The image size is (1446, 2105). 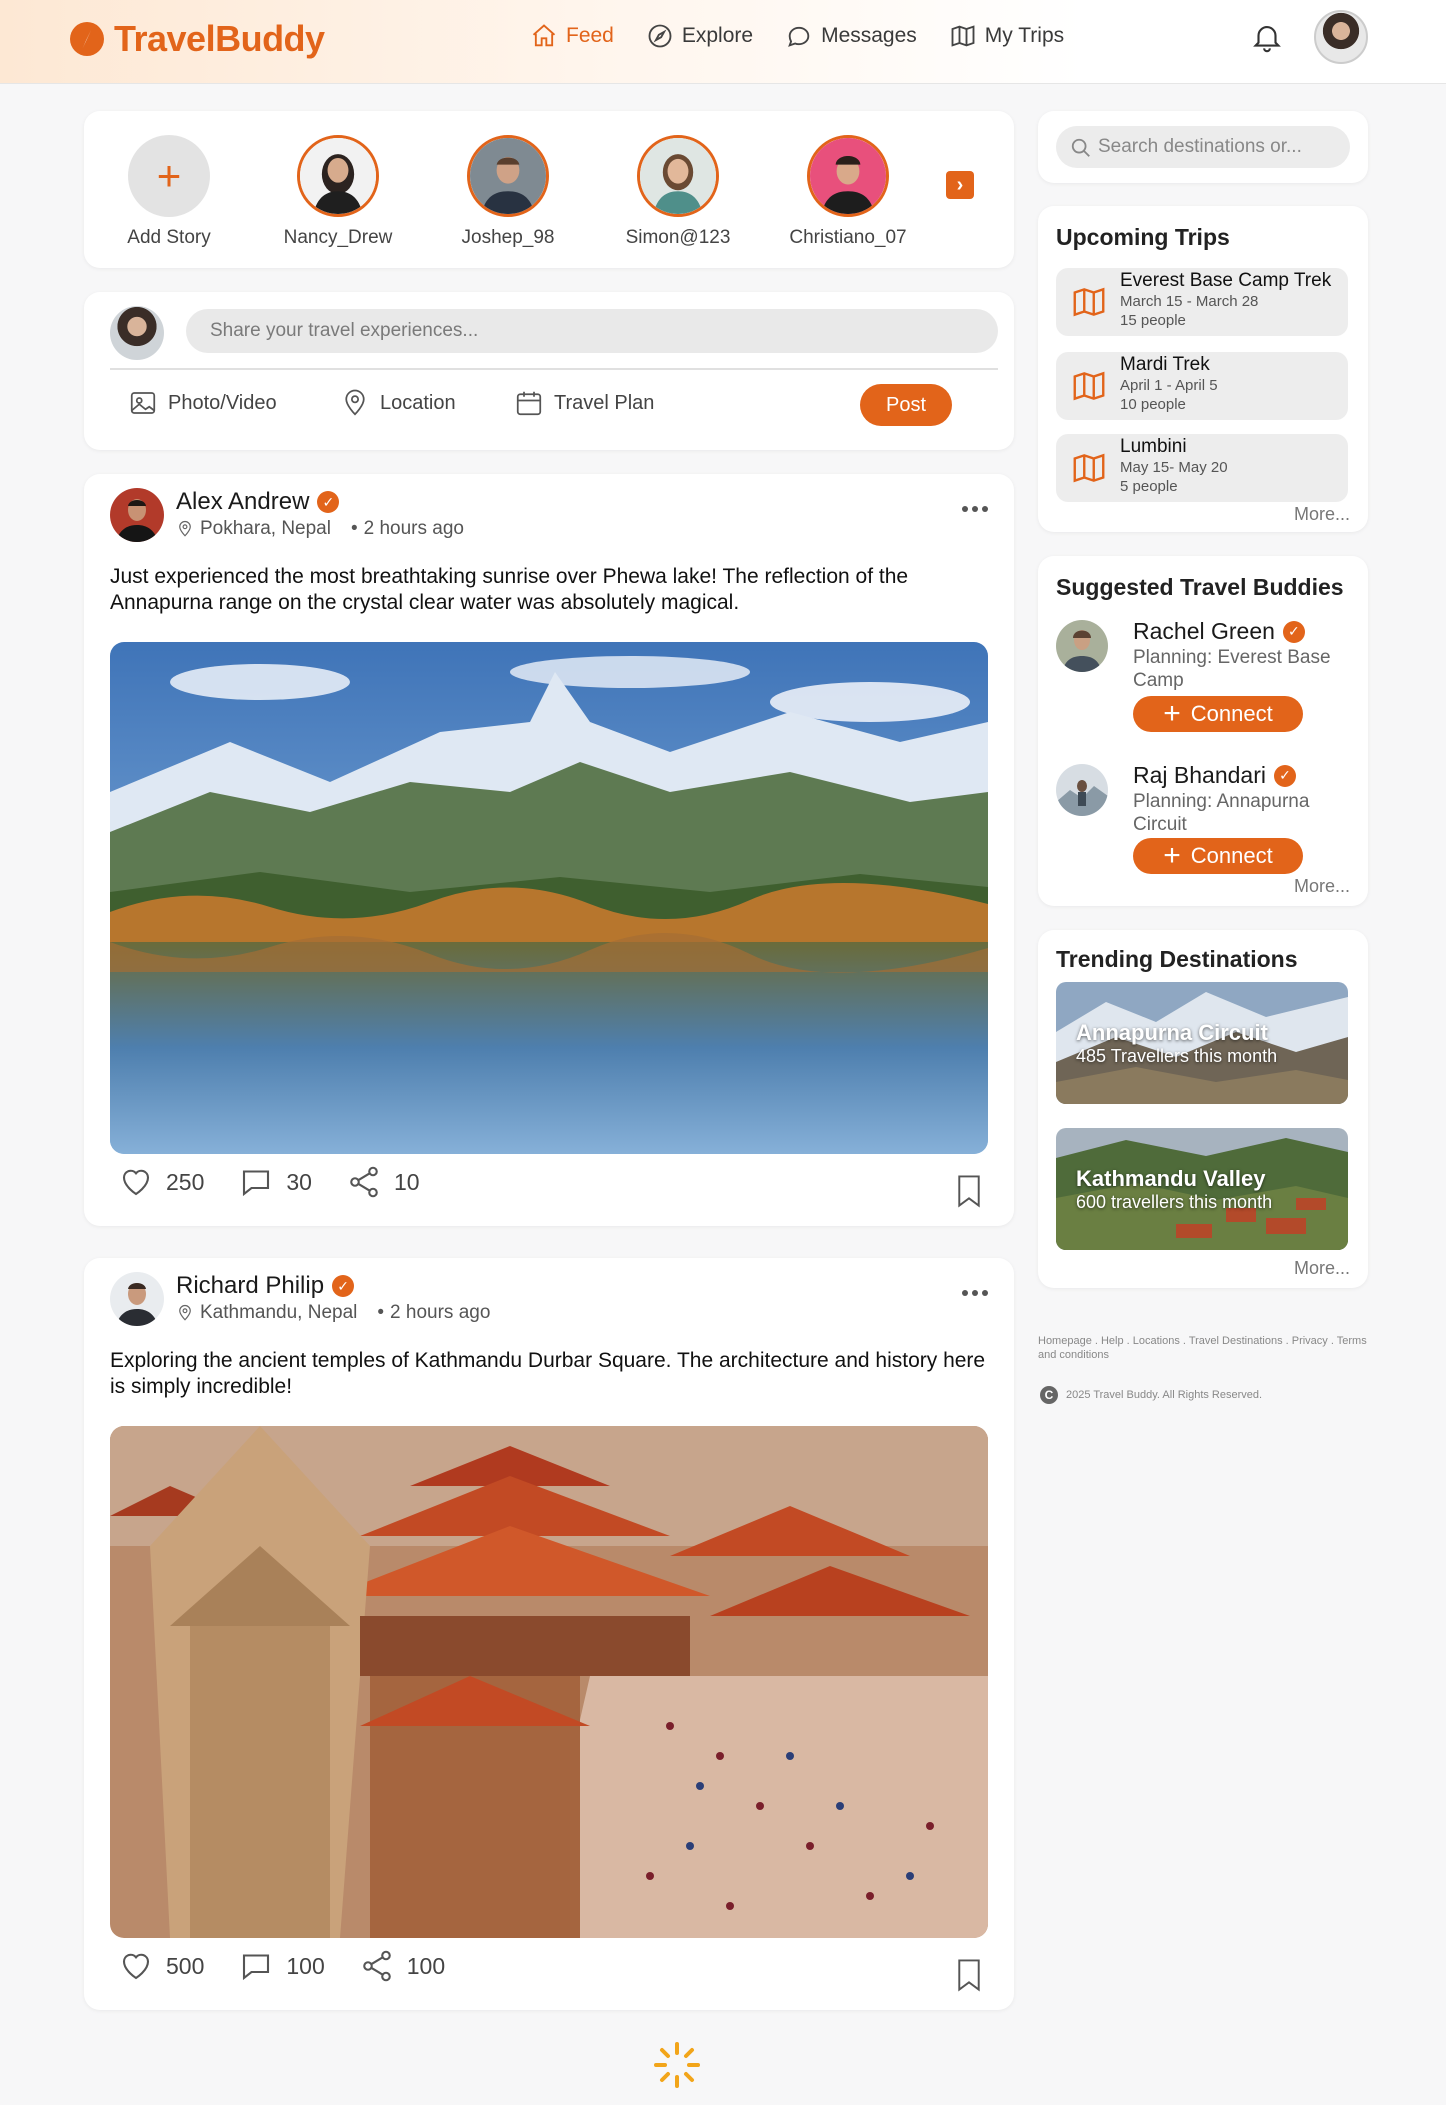 I want to click on buddy-name: Rachel Green, so click(x=1204, y=631).